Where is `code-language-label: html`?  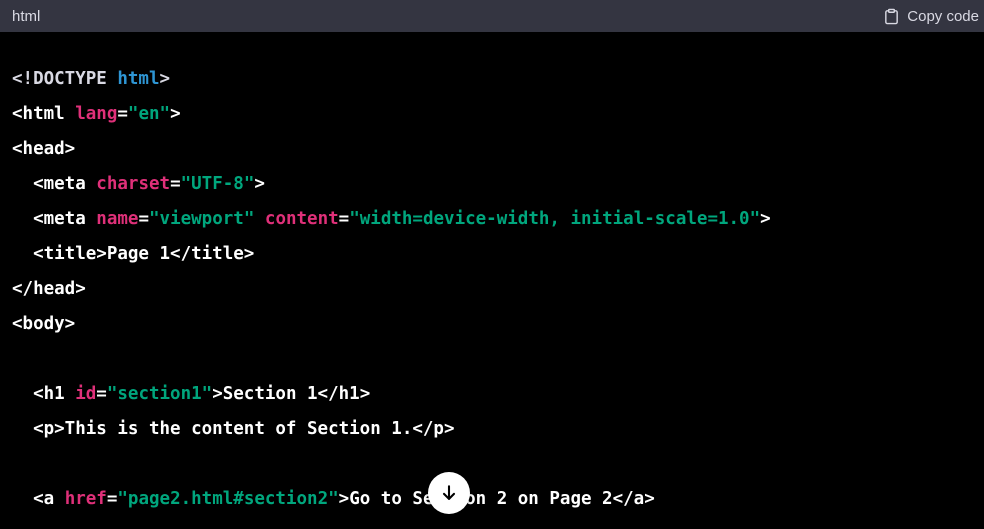
code-language-label: html is located at coordinates (26, 16).